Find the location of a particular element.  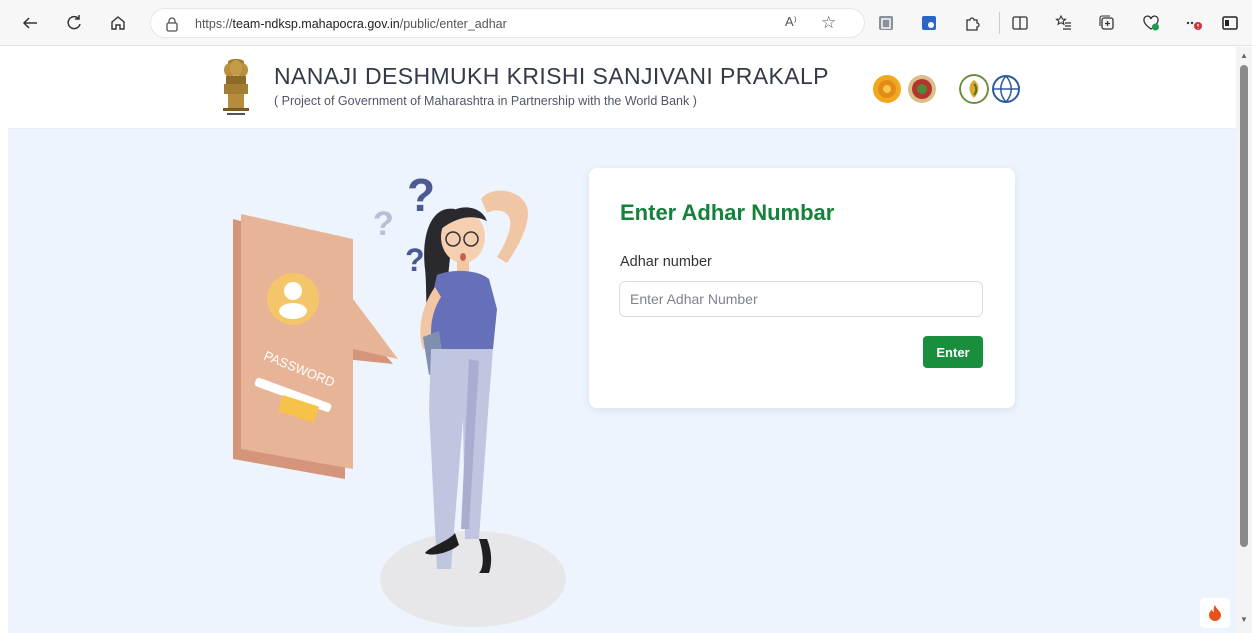

enter-button: Enter is located at coordinates (953, 352).